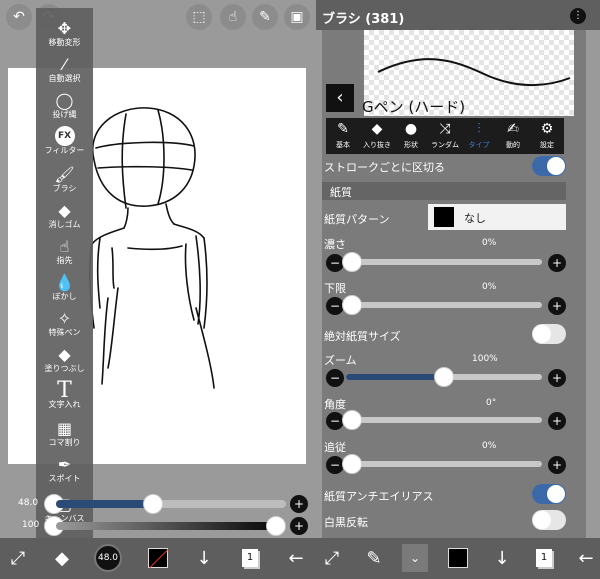  I want to click on invert-toggle, so click(549, 520).